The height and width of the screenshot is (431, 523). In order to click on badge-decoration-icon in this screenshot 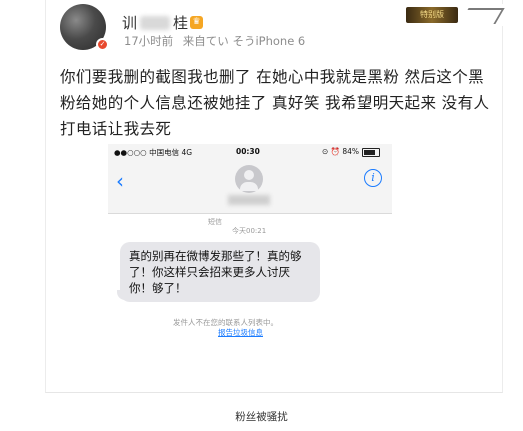, I will do `click(482, 16)`.